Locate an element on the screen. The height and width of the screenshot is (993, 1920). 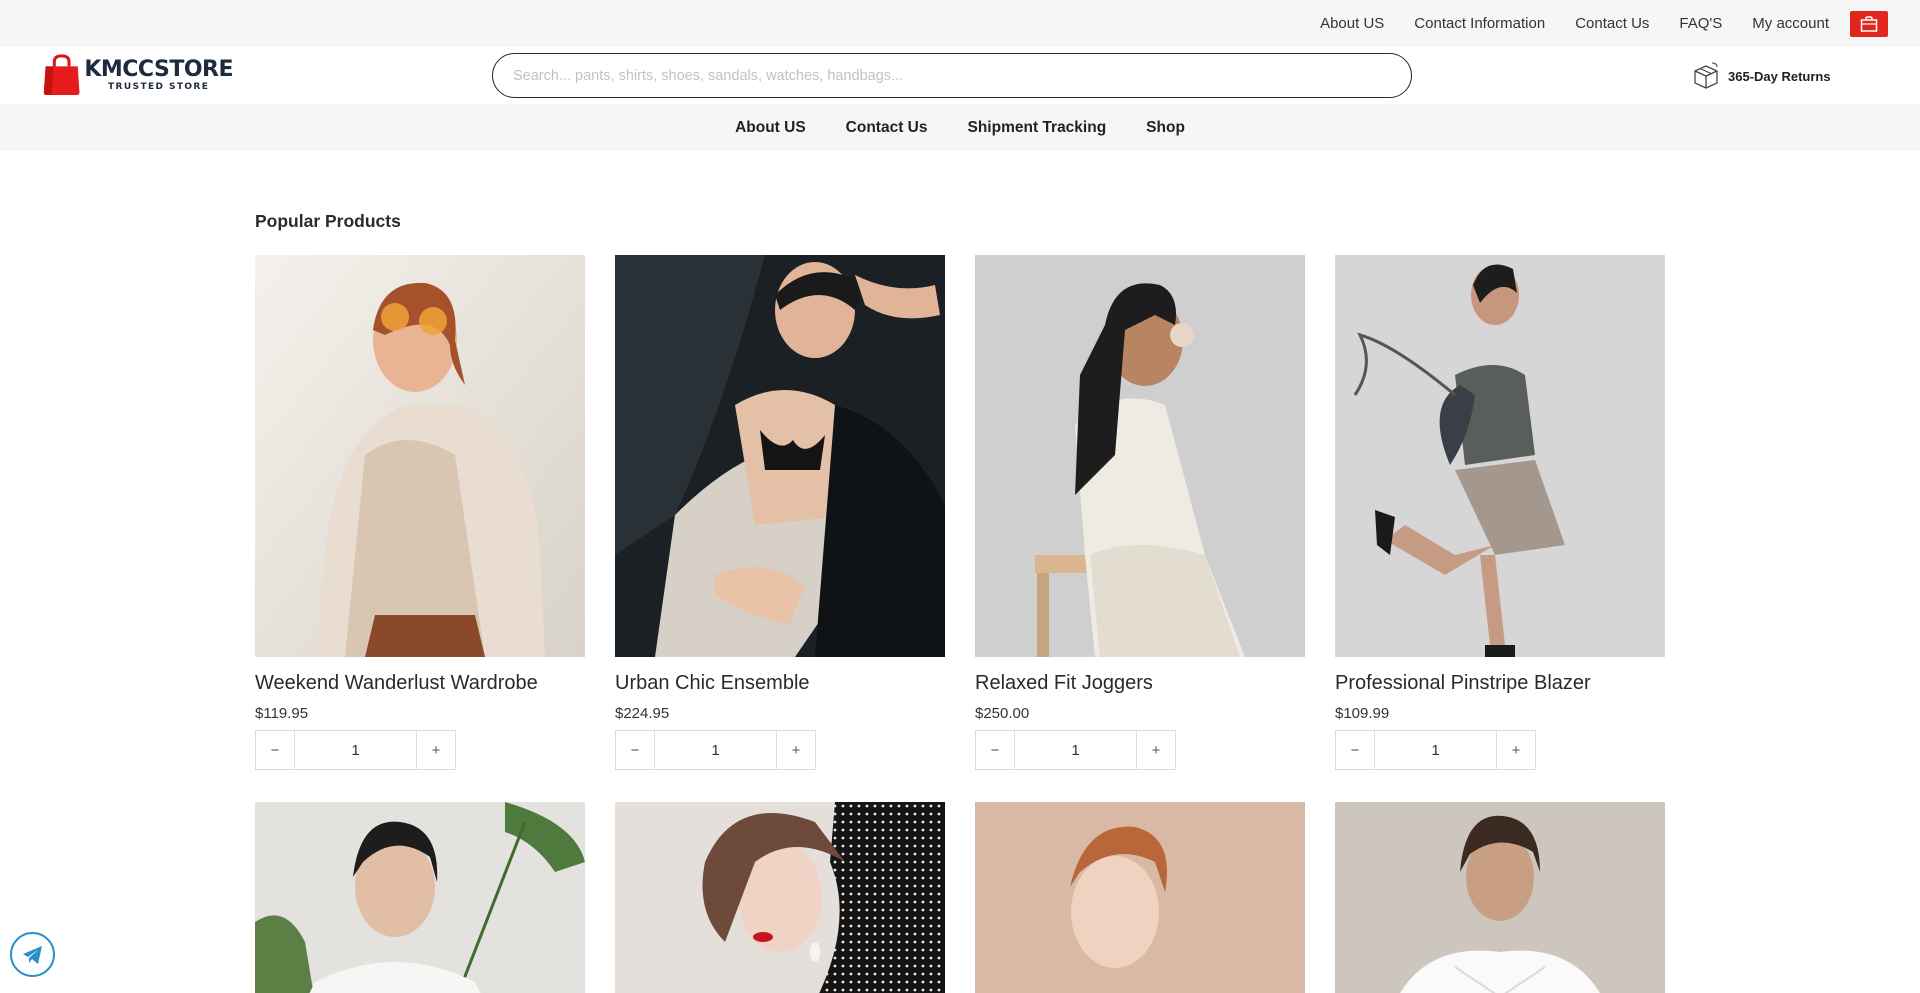
shopping-bag-icon is located at coordinates (1869, 23).